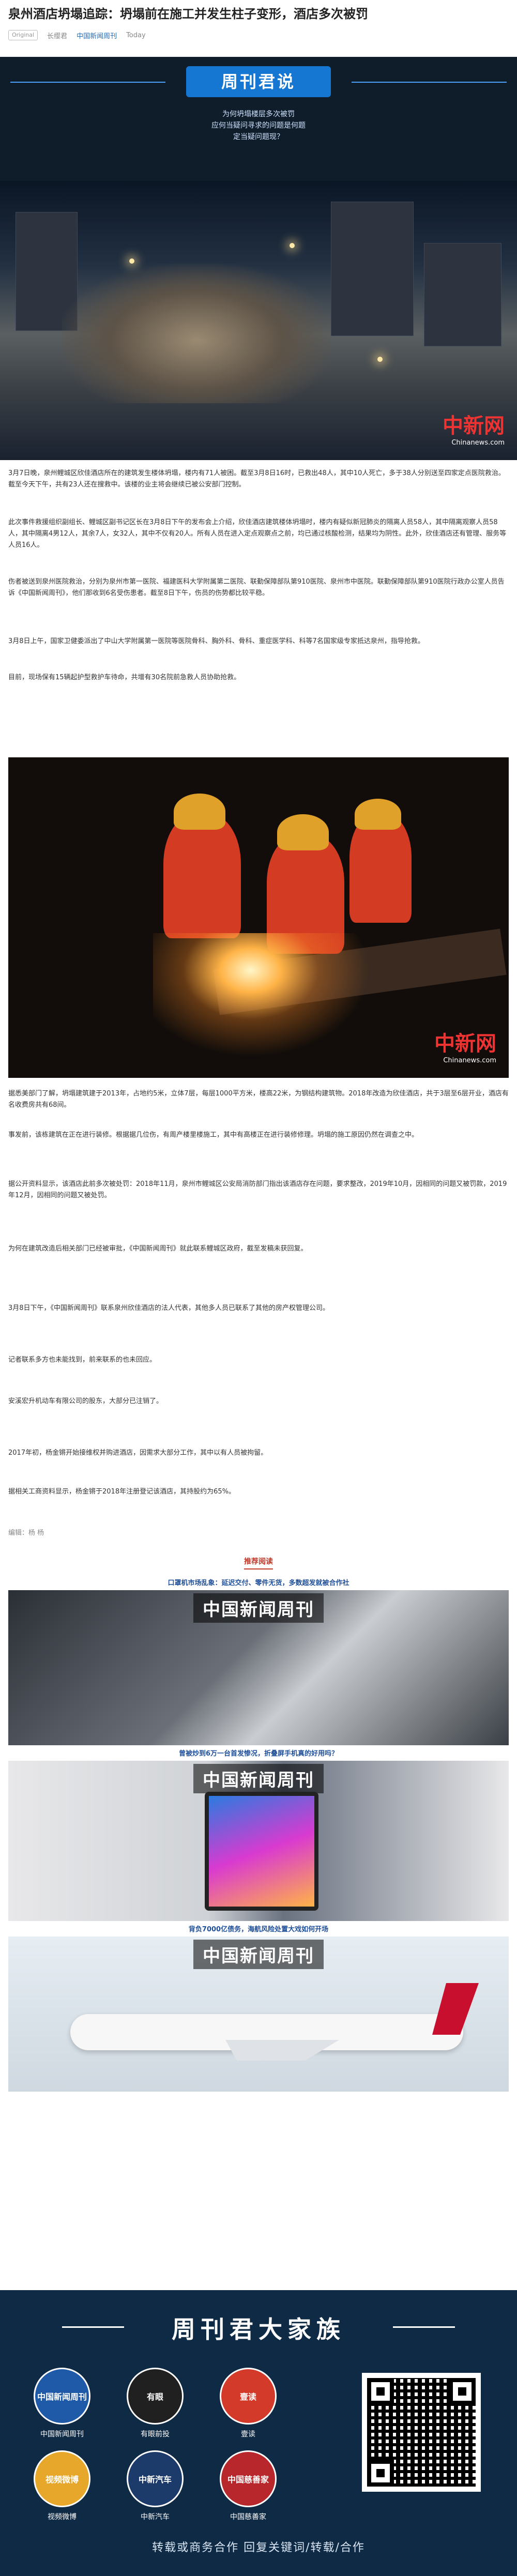 The width and height of the screenshot is (517, 2576). I want to click on family-tile: 中新汽车 中新汽车, so click(155, 2486).